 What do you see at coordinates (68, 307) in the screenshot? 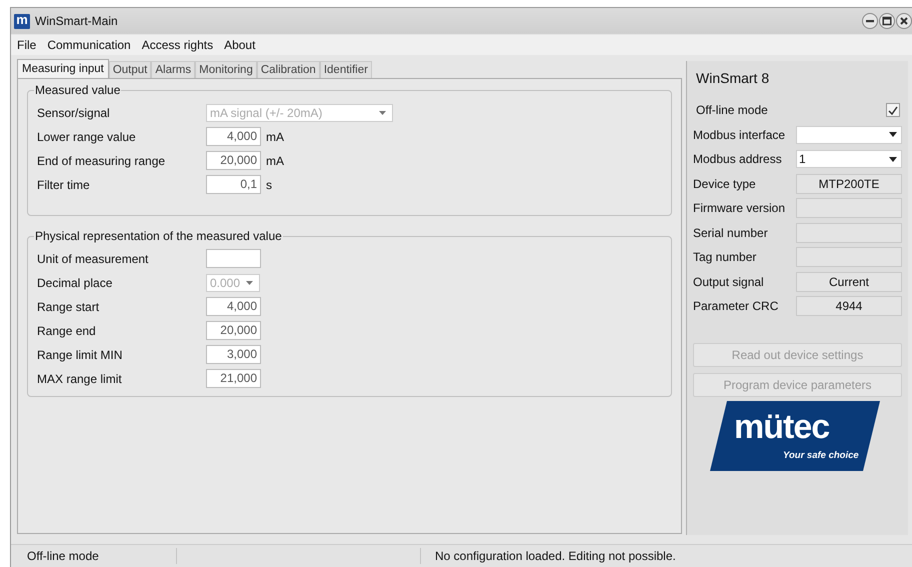
I see `field-label: Range start` at bounding box center [68, 307].